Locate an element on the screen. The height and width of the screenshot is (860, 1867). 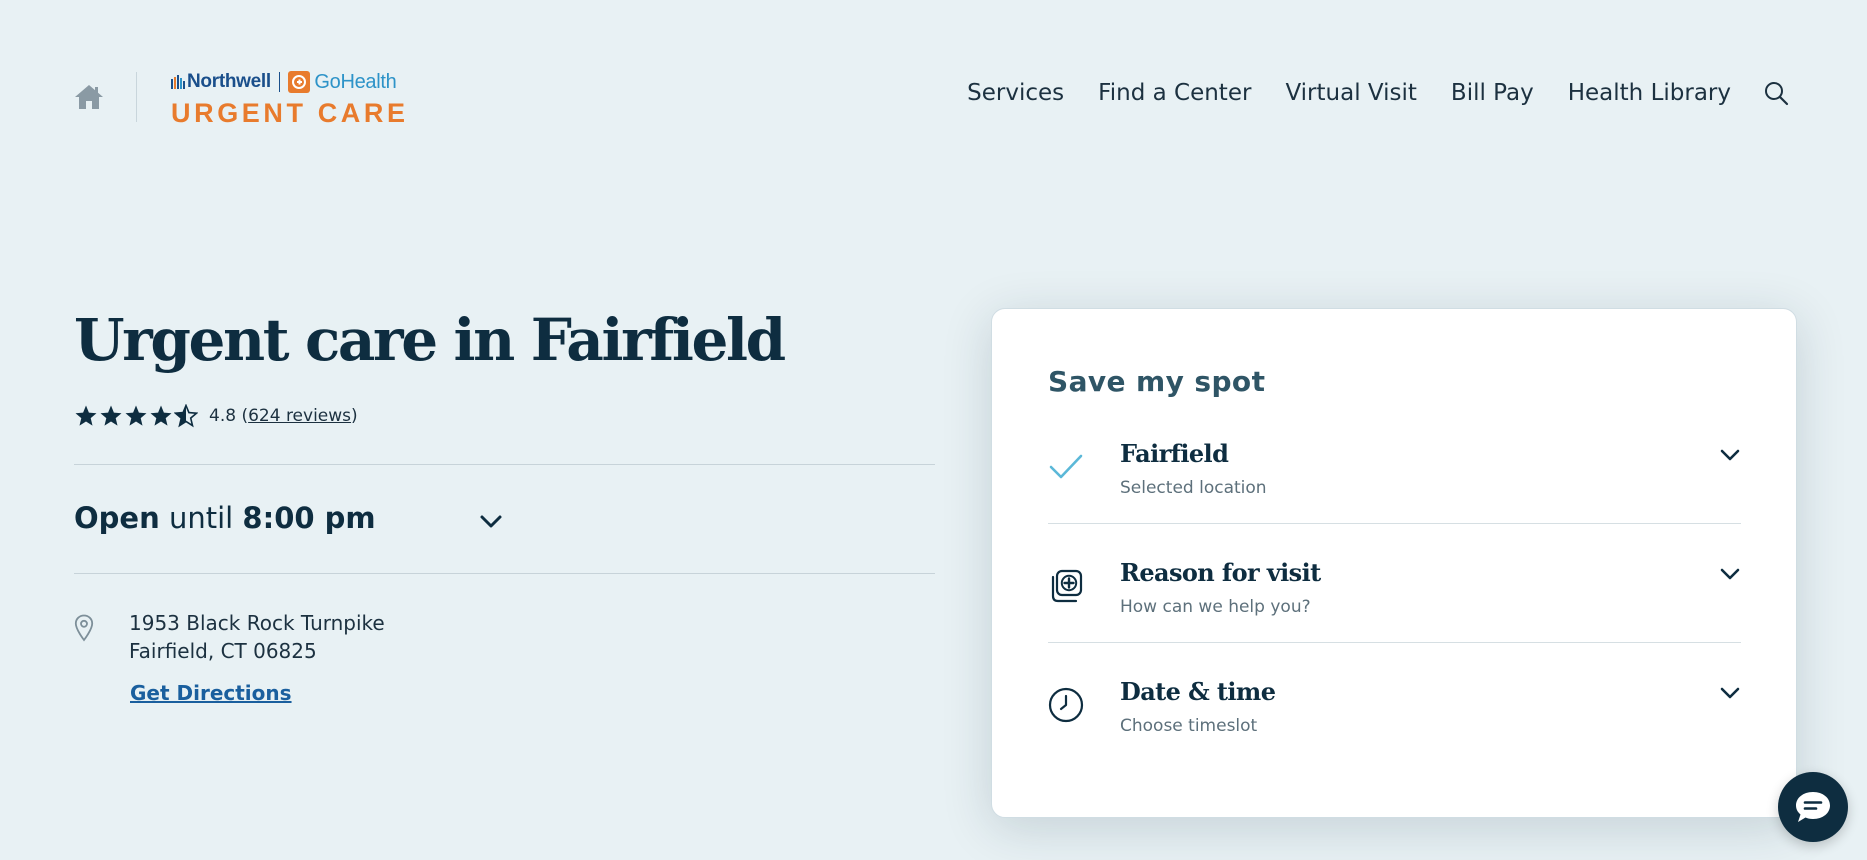
check-icon is located at coordinates (1066, 466).